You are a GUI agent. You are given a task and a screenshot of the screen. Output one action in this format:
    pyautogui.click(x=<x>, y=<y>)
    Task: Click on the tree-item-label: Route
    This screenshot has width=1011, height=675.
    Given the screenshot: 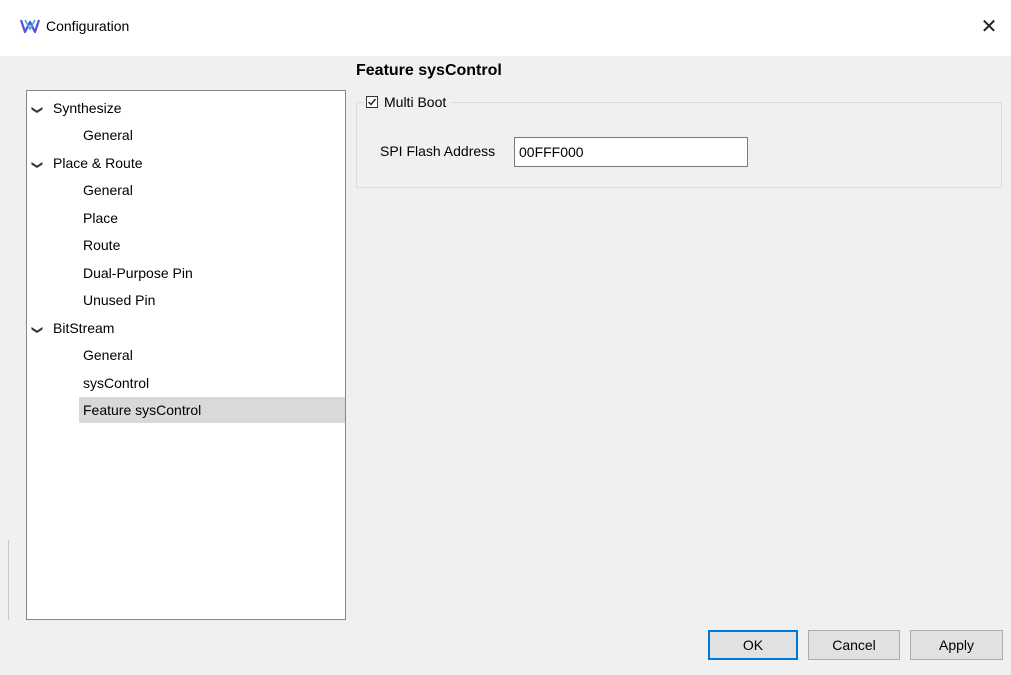 What is the action you would take?
    pyautogui.click(x=102, y=245)
    